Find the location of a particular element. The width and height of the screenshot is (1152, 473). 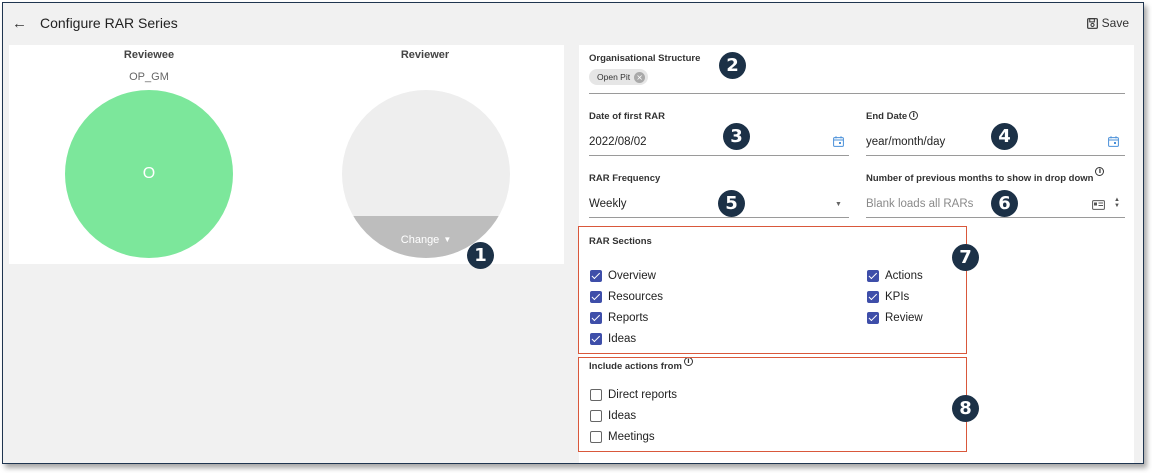

save-button: Save is located at coordinates (1107, 23).